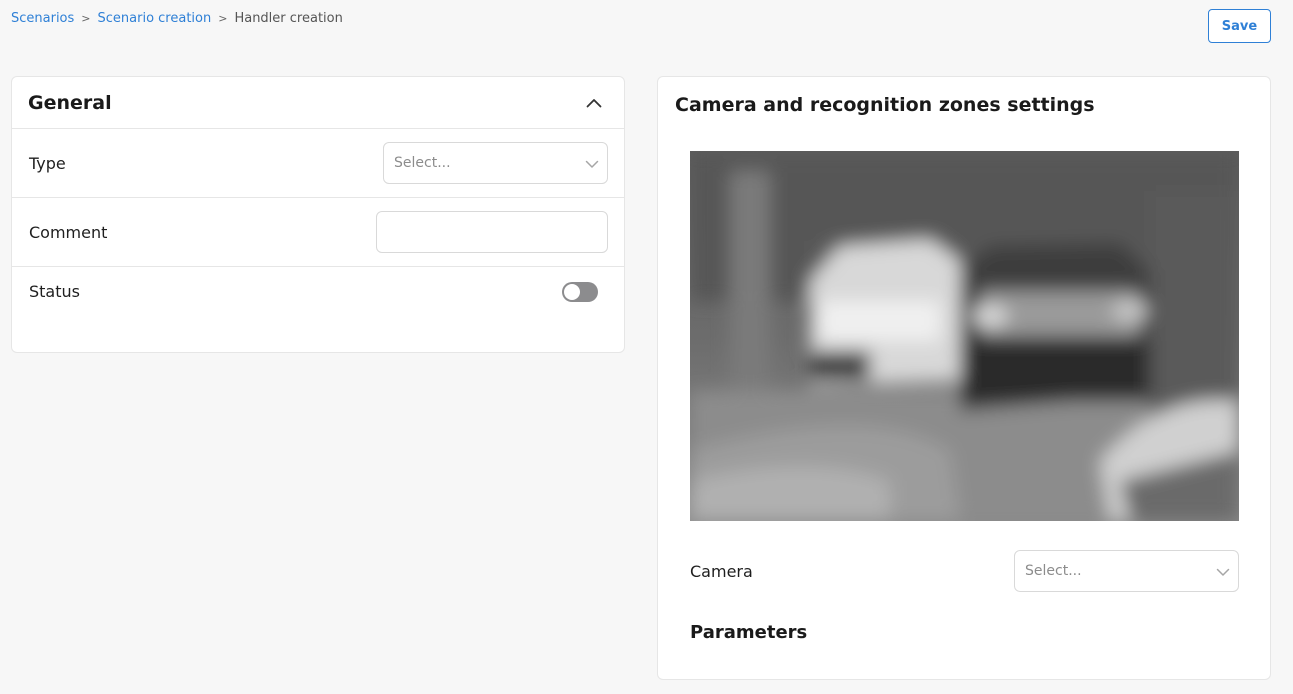 Image resolution: width=1293 pixels, height=694 pixels. Describe the element at coordinates (594, 103) in the screenshot. I see `chevron-up-icon` at that location.